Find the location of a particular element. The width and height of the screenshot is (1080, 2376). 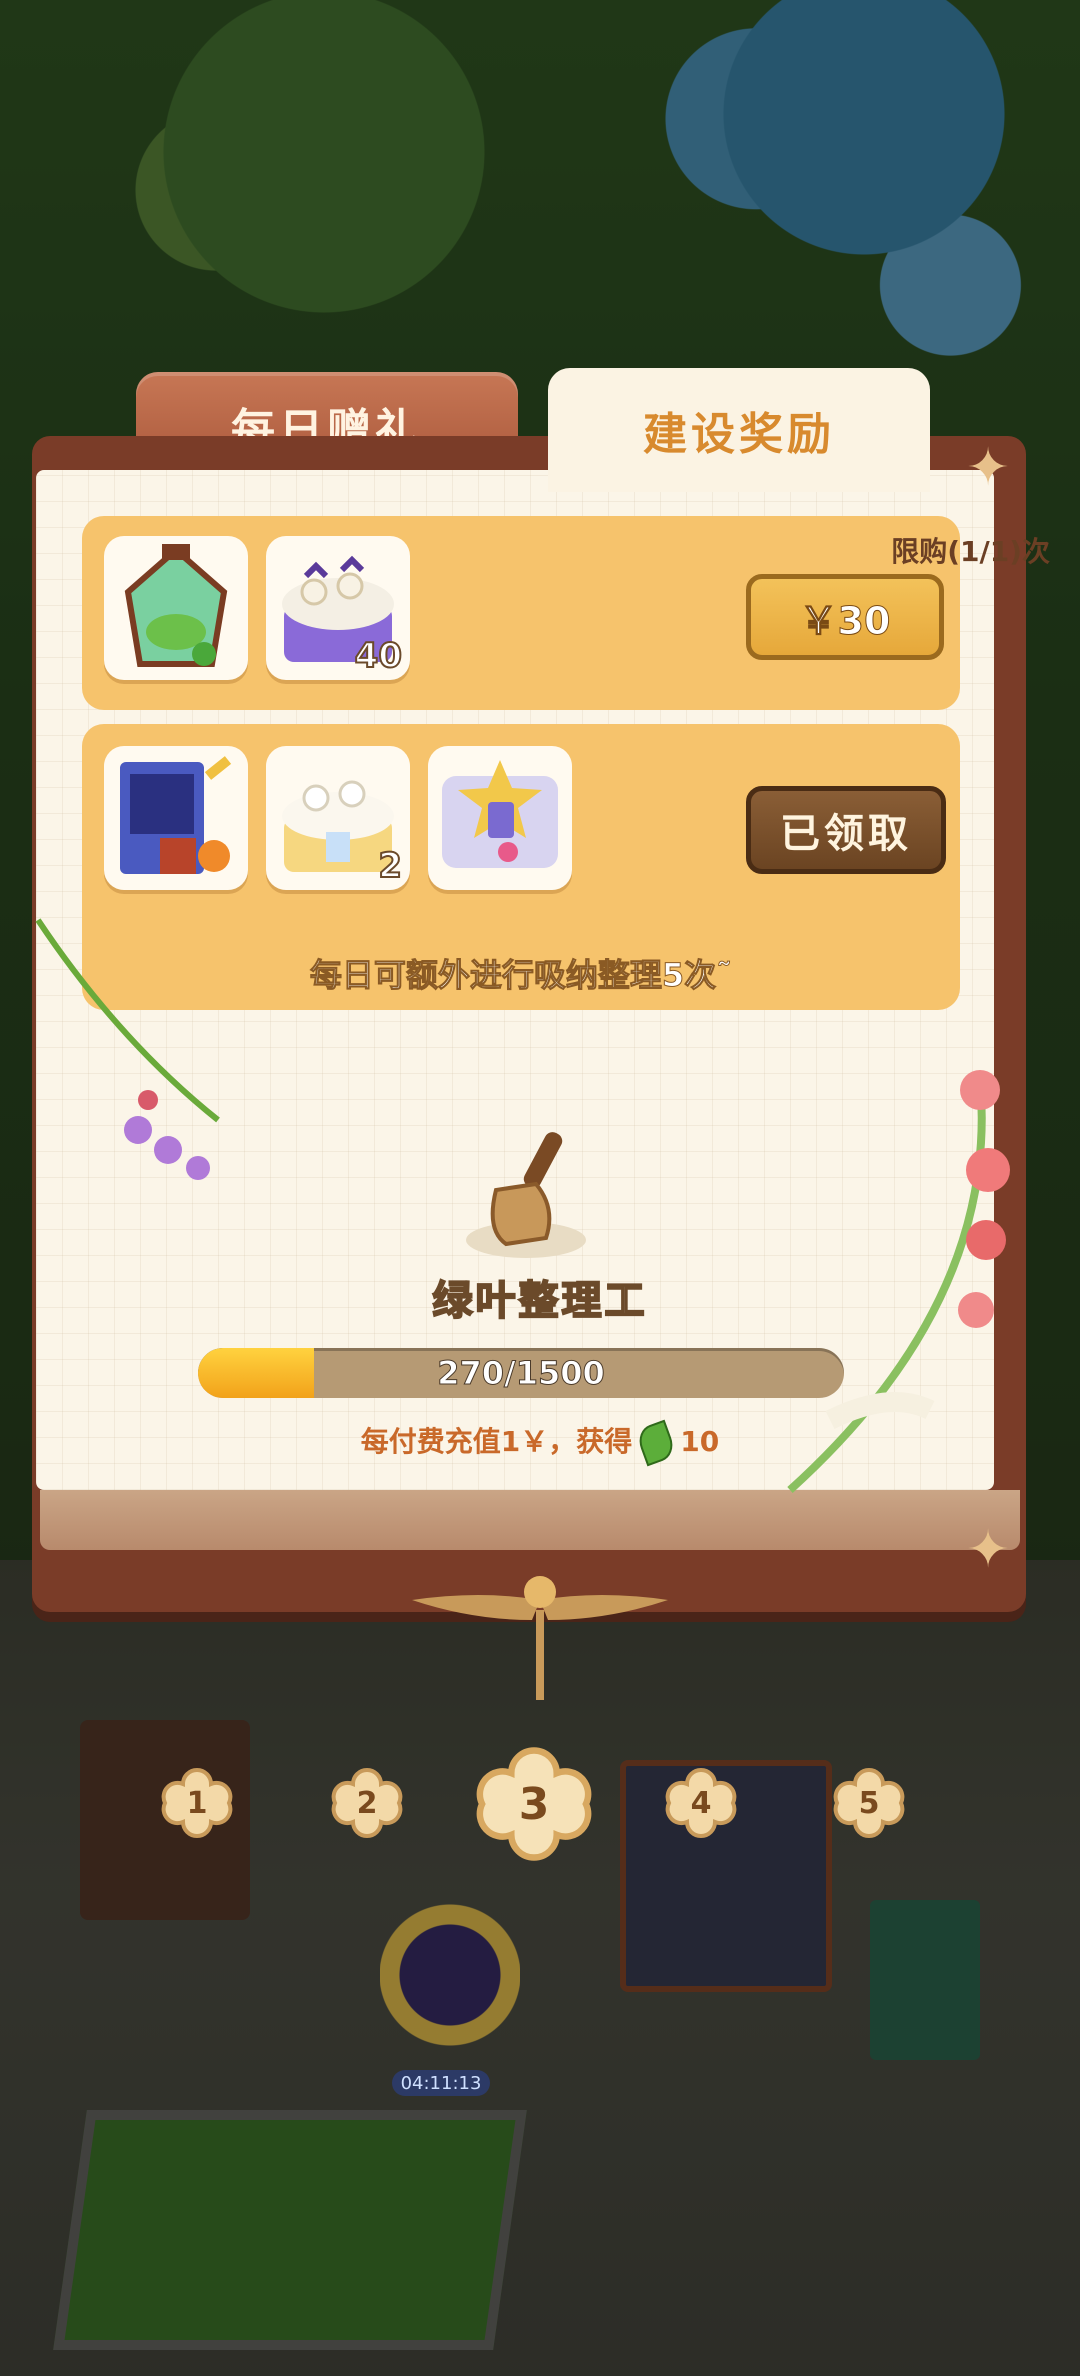

item-count: 40 is located at coordinates (378, 656).